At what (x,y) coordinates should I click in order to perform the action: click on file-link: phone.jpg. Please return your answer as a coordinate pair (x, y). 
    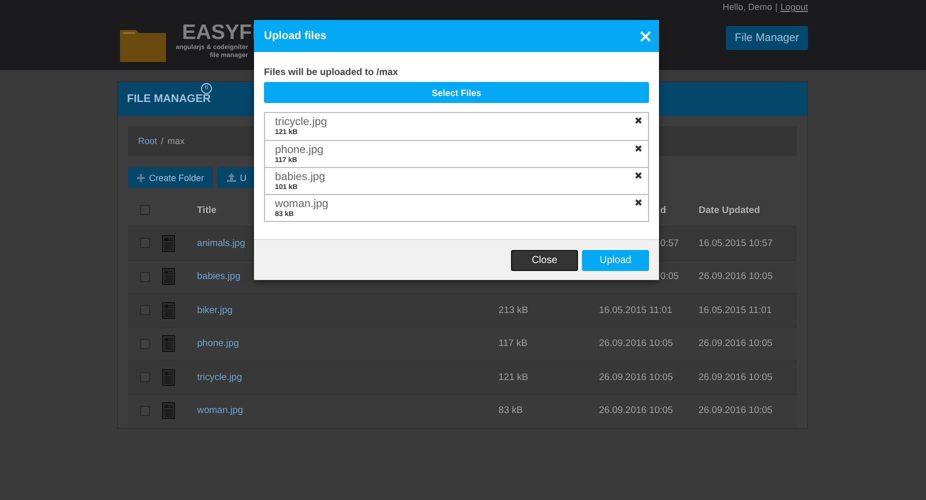
    Looking at the image, I should click on (218, 344).